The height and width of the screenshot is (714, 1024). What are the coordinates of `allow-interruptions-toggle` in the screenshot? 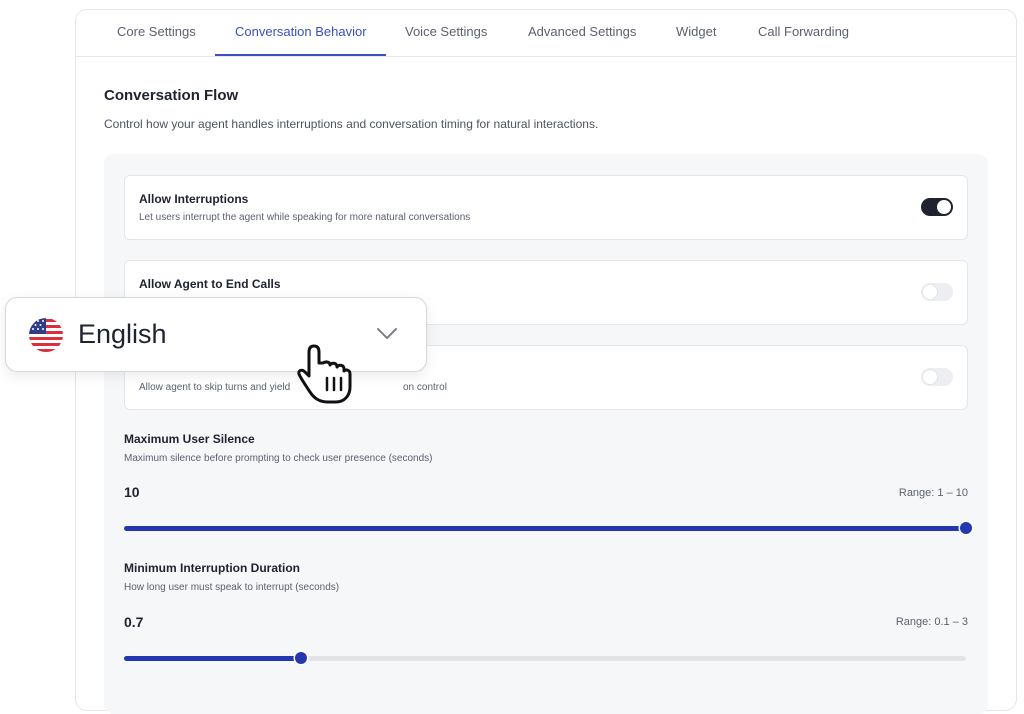 It's located at (937, 207).